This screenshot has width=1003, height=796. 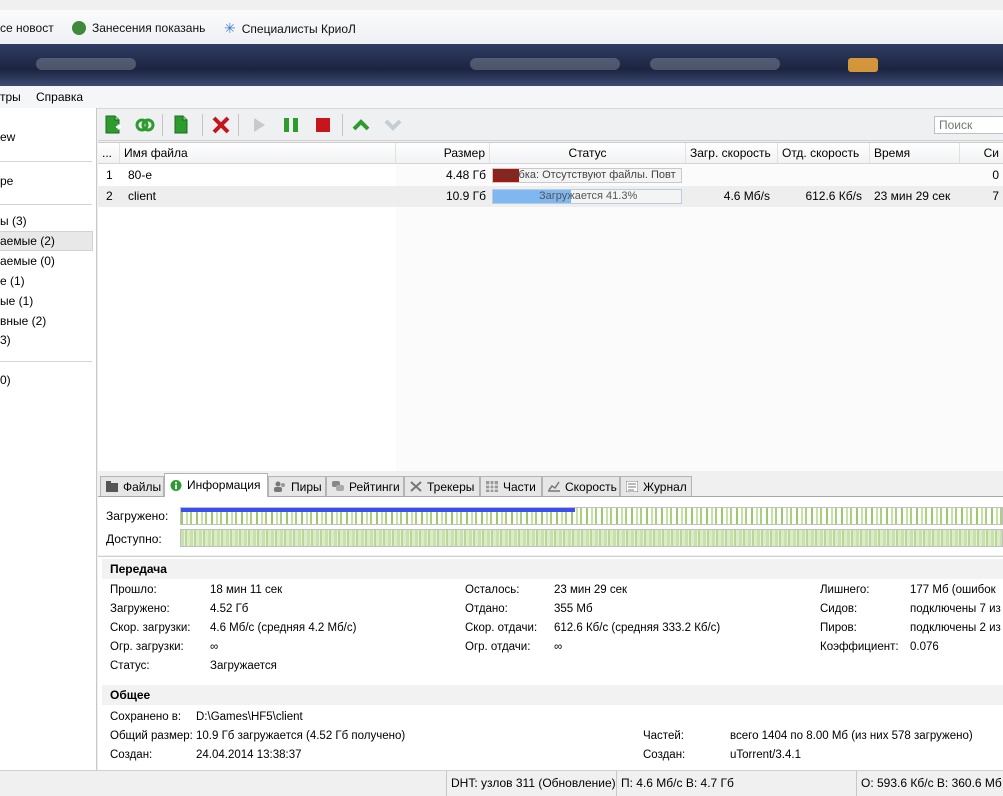 I want to click on row-down-speed: 4.6 Мб/s, so click(x=746, y=196).